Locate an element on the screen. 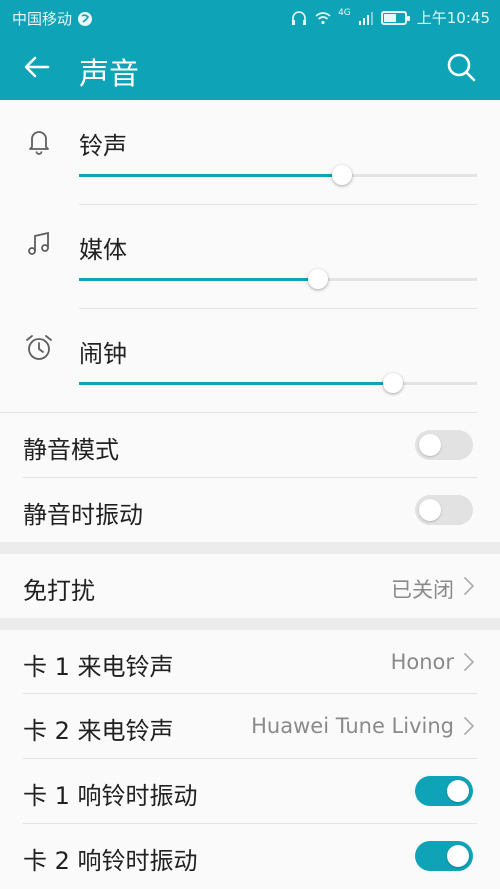 The width and height of the screenshot is (500, 889). wifi-icon is located at coordinates (323, 18).